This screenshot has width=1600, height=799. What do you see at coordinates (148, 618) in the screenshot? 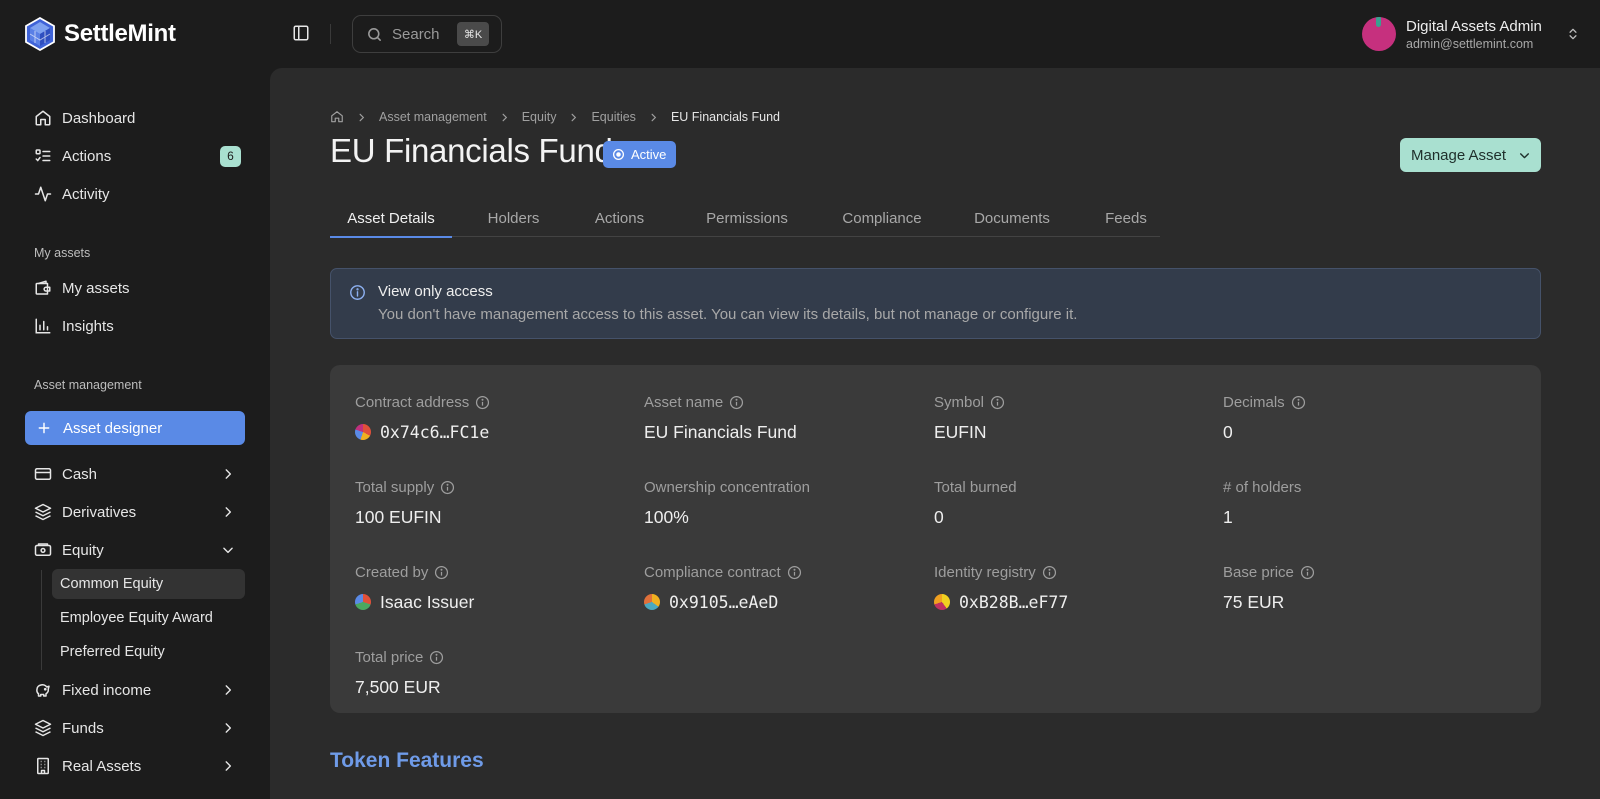
I see `sidebar-subitem-employee-equity-award: Employee Equity Award` at bounding box center [148, 618].